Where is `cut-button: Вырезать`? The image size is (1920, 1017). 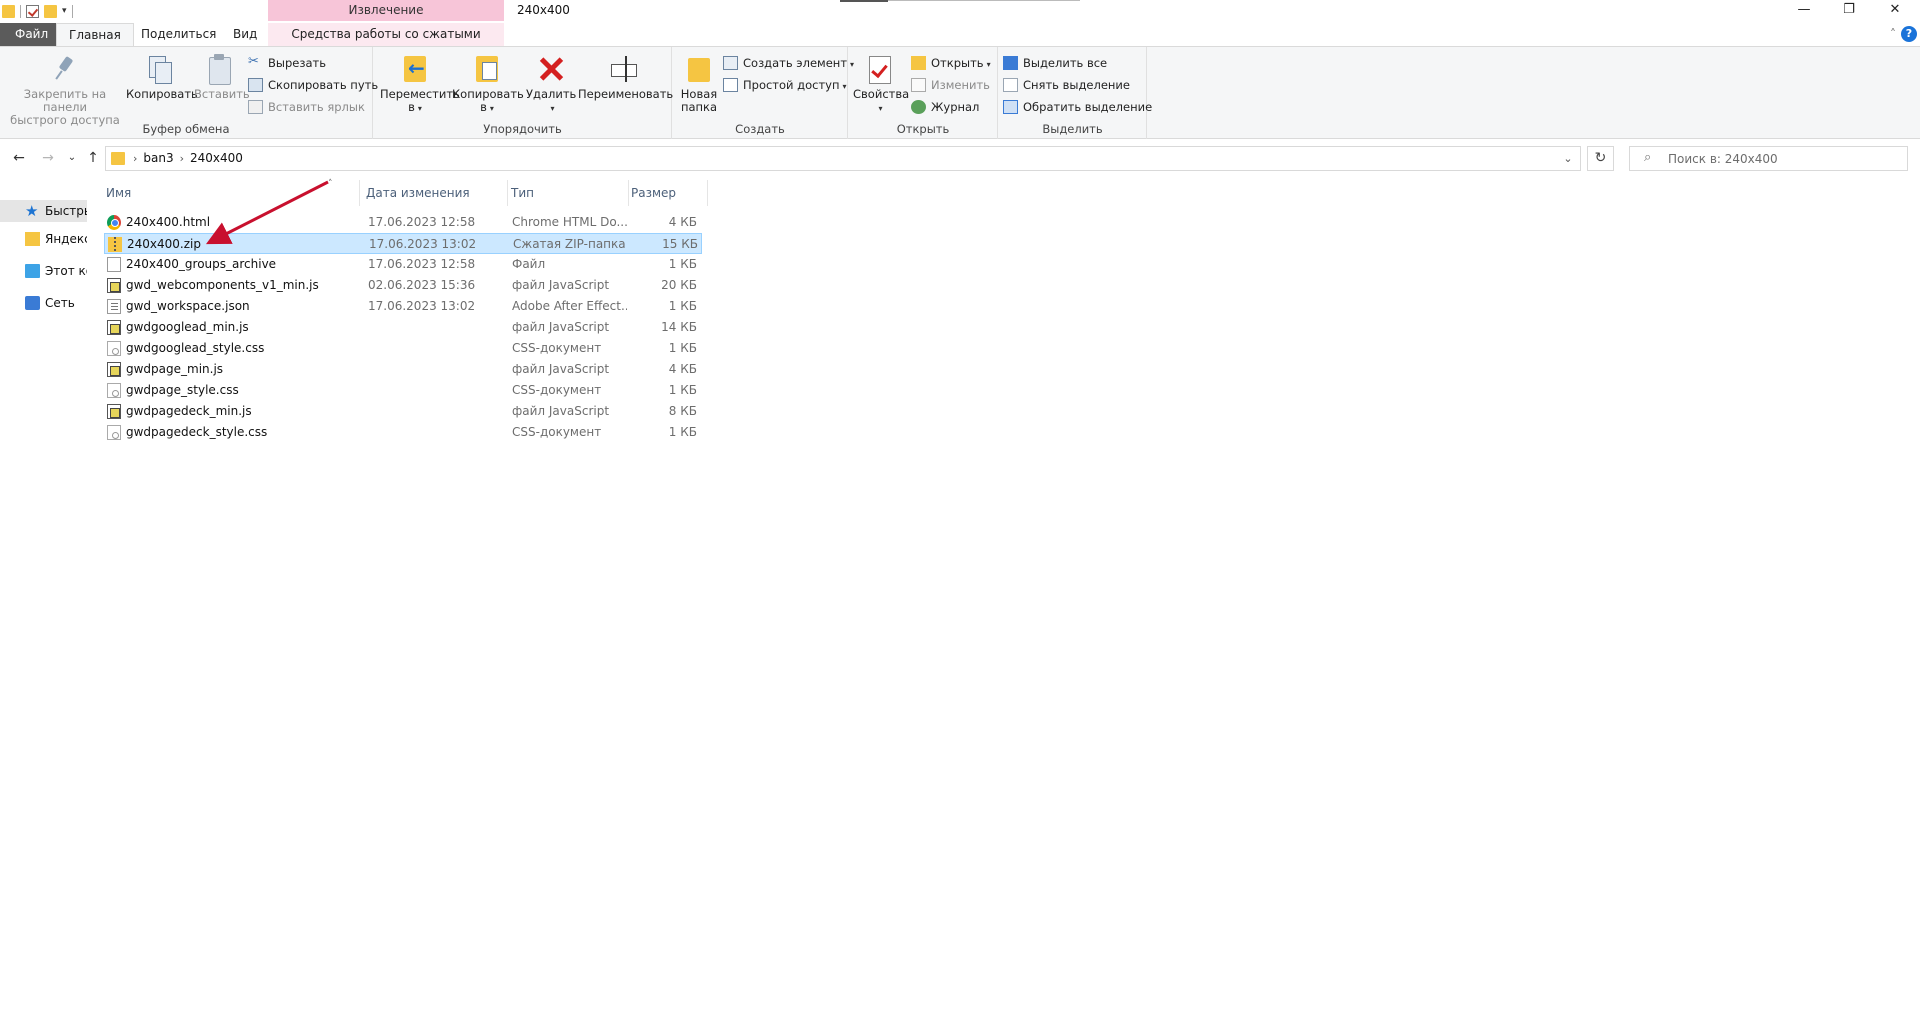
cut-button: Вырезать is located at coordinates (287, 62).